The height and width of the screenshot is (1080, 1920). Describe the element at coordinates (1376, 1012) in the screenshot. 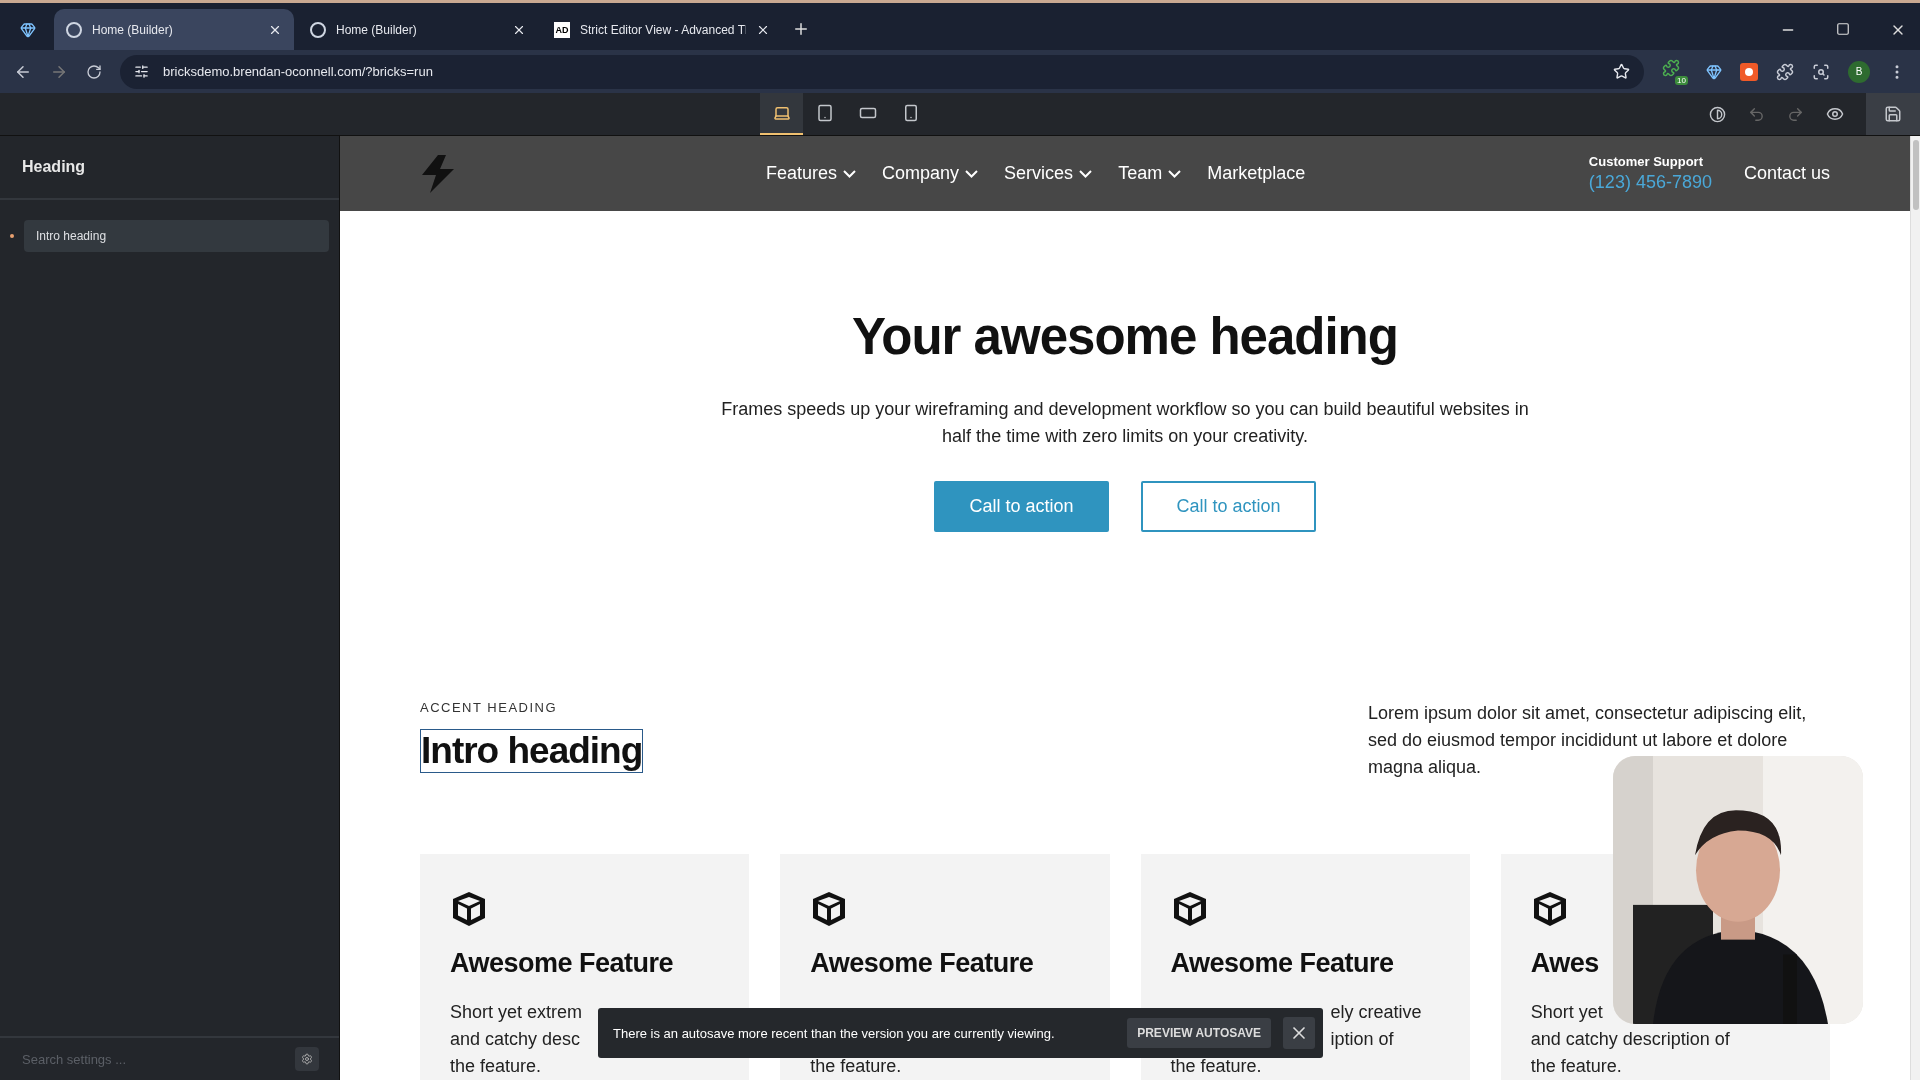

I see `card-text: ely creative` at that location.